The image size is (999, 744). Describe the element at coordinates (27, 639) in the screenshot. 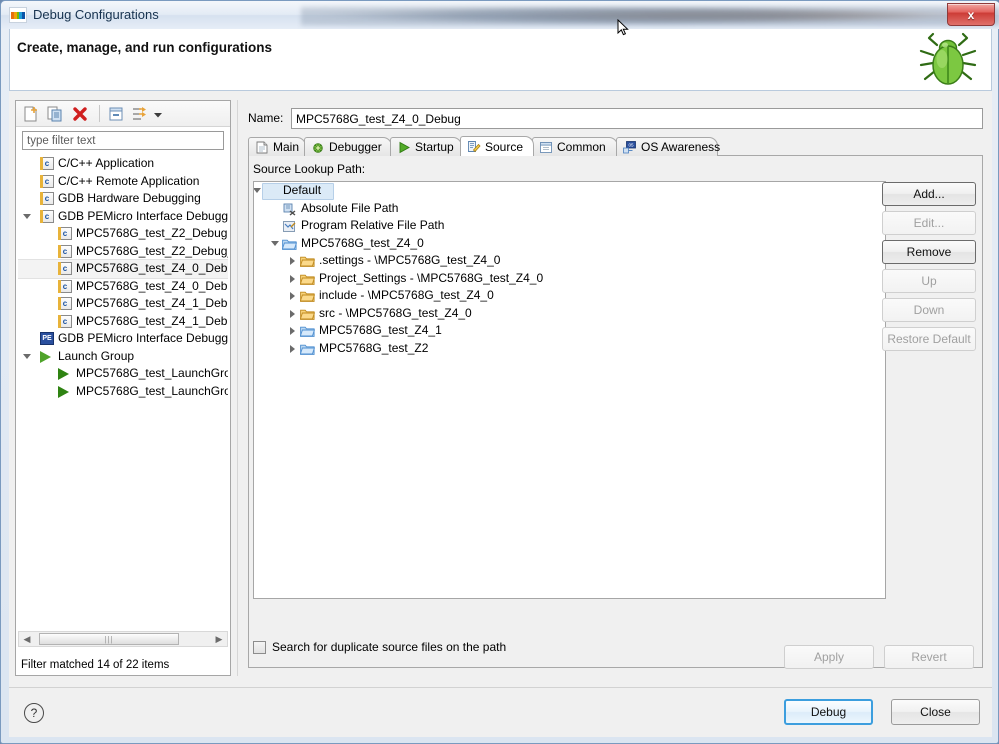

I see `scroll-left-arrow-icon: ◀` at that location.